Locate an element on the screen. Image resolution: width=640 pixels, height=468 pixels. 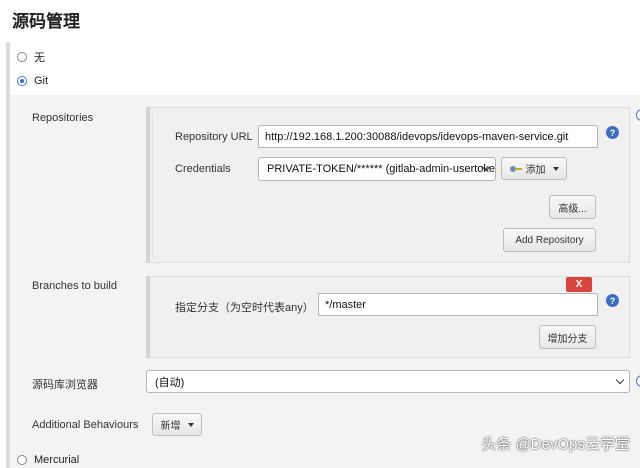
delete-branch-button: X is located at coordinates (579, 284).